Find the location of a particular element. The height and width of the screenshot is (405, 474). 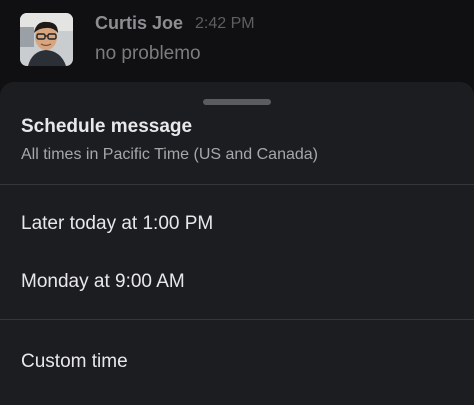

option-custom-time: Custom time is located at coordinates (237, 362).